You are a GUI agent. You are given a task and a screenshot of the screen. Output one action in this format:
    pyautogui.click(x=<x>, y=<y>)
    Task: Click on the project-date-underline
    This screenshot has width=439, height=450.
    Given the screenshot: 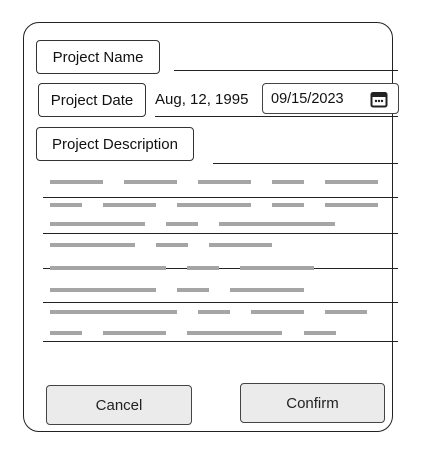 What is the action you would take?
    pyautogui.click(x=276, y=116)
    